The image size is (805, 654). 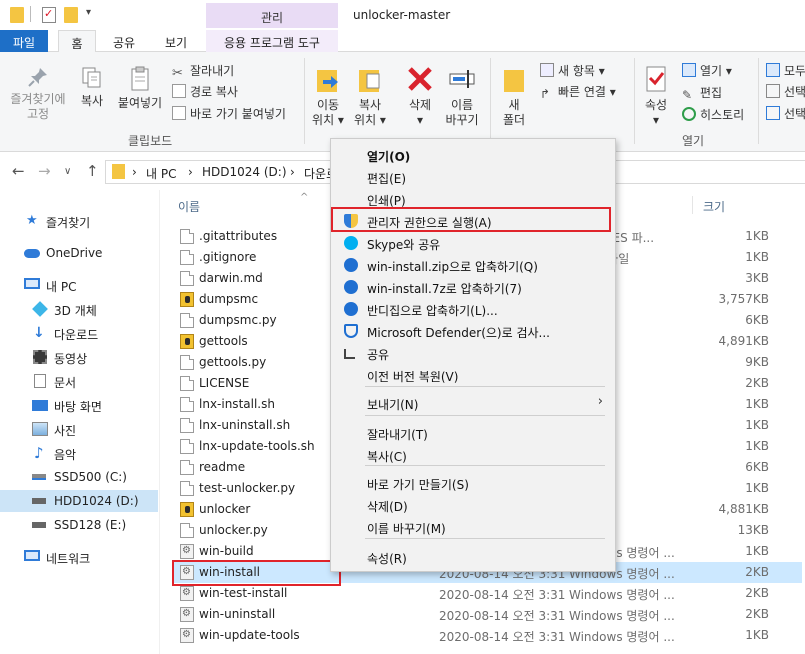 I want to click on menu-item: 이전 버전 복원(V), so click(x=473, y=375).